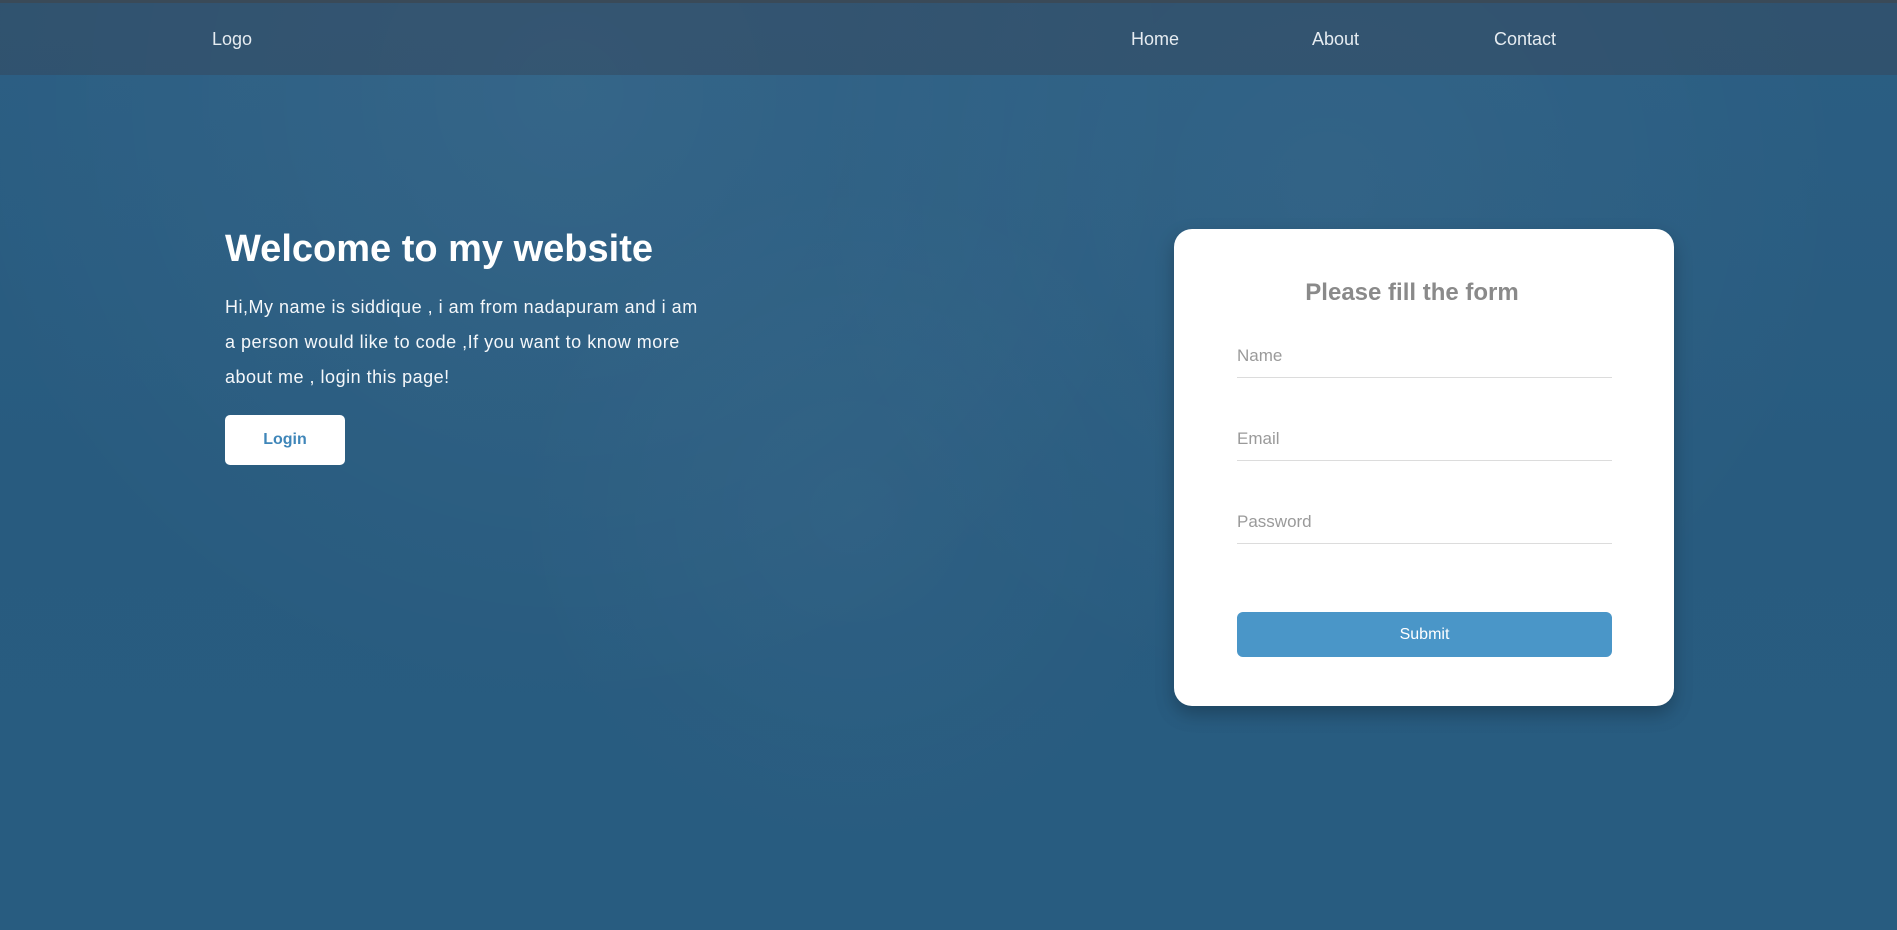  Describe the element at coordinates (1412, 292) in the screenshot. I see `form-title: Please fill the form` at that location.